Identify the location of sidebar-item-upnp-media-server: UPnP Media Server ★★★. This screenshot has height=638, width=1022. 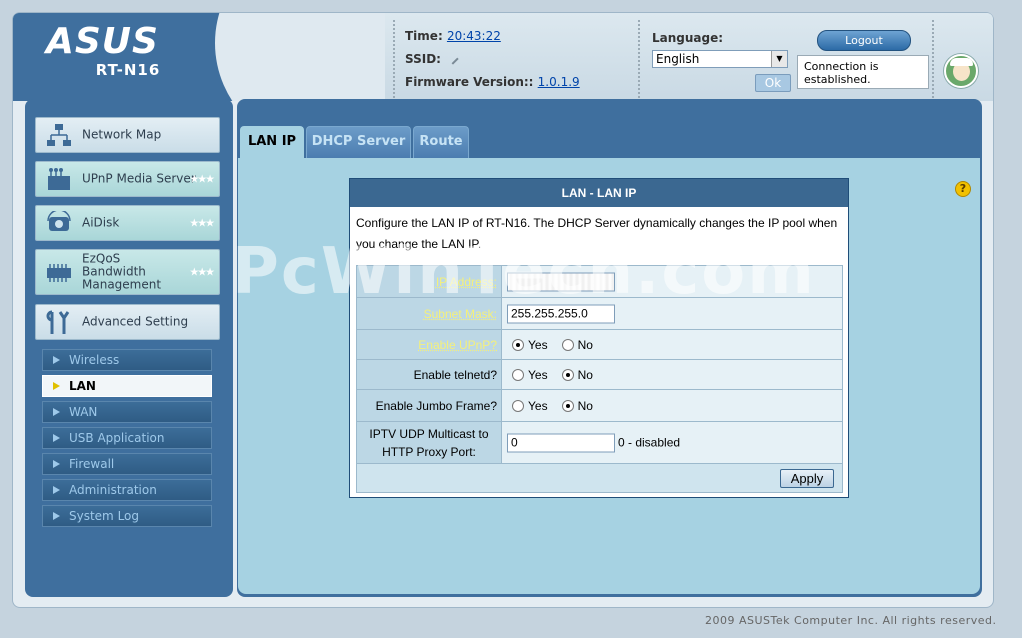
(127, 179).